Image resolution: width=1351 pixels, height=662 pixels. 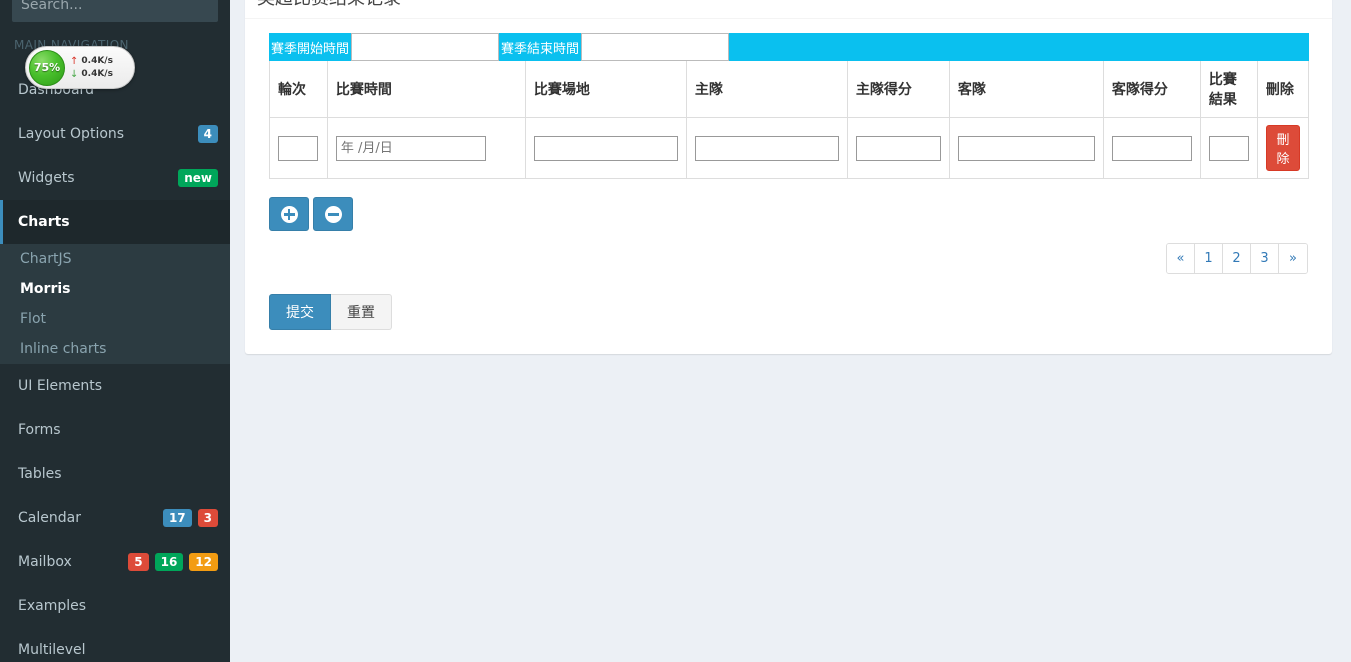 I want to click on status-badge: 4, so click(x=207, y=134).